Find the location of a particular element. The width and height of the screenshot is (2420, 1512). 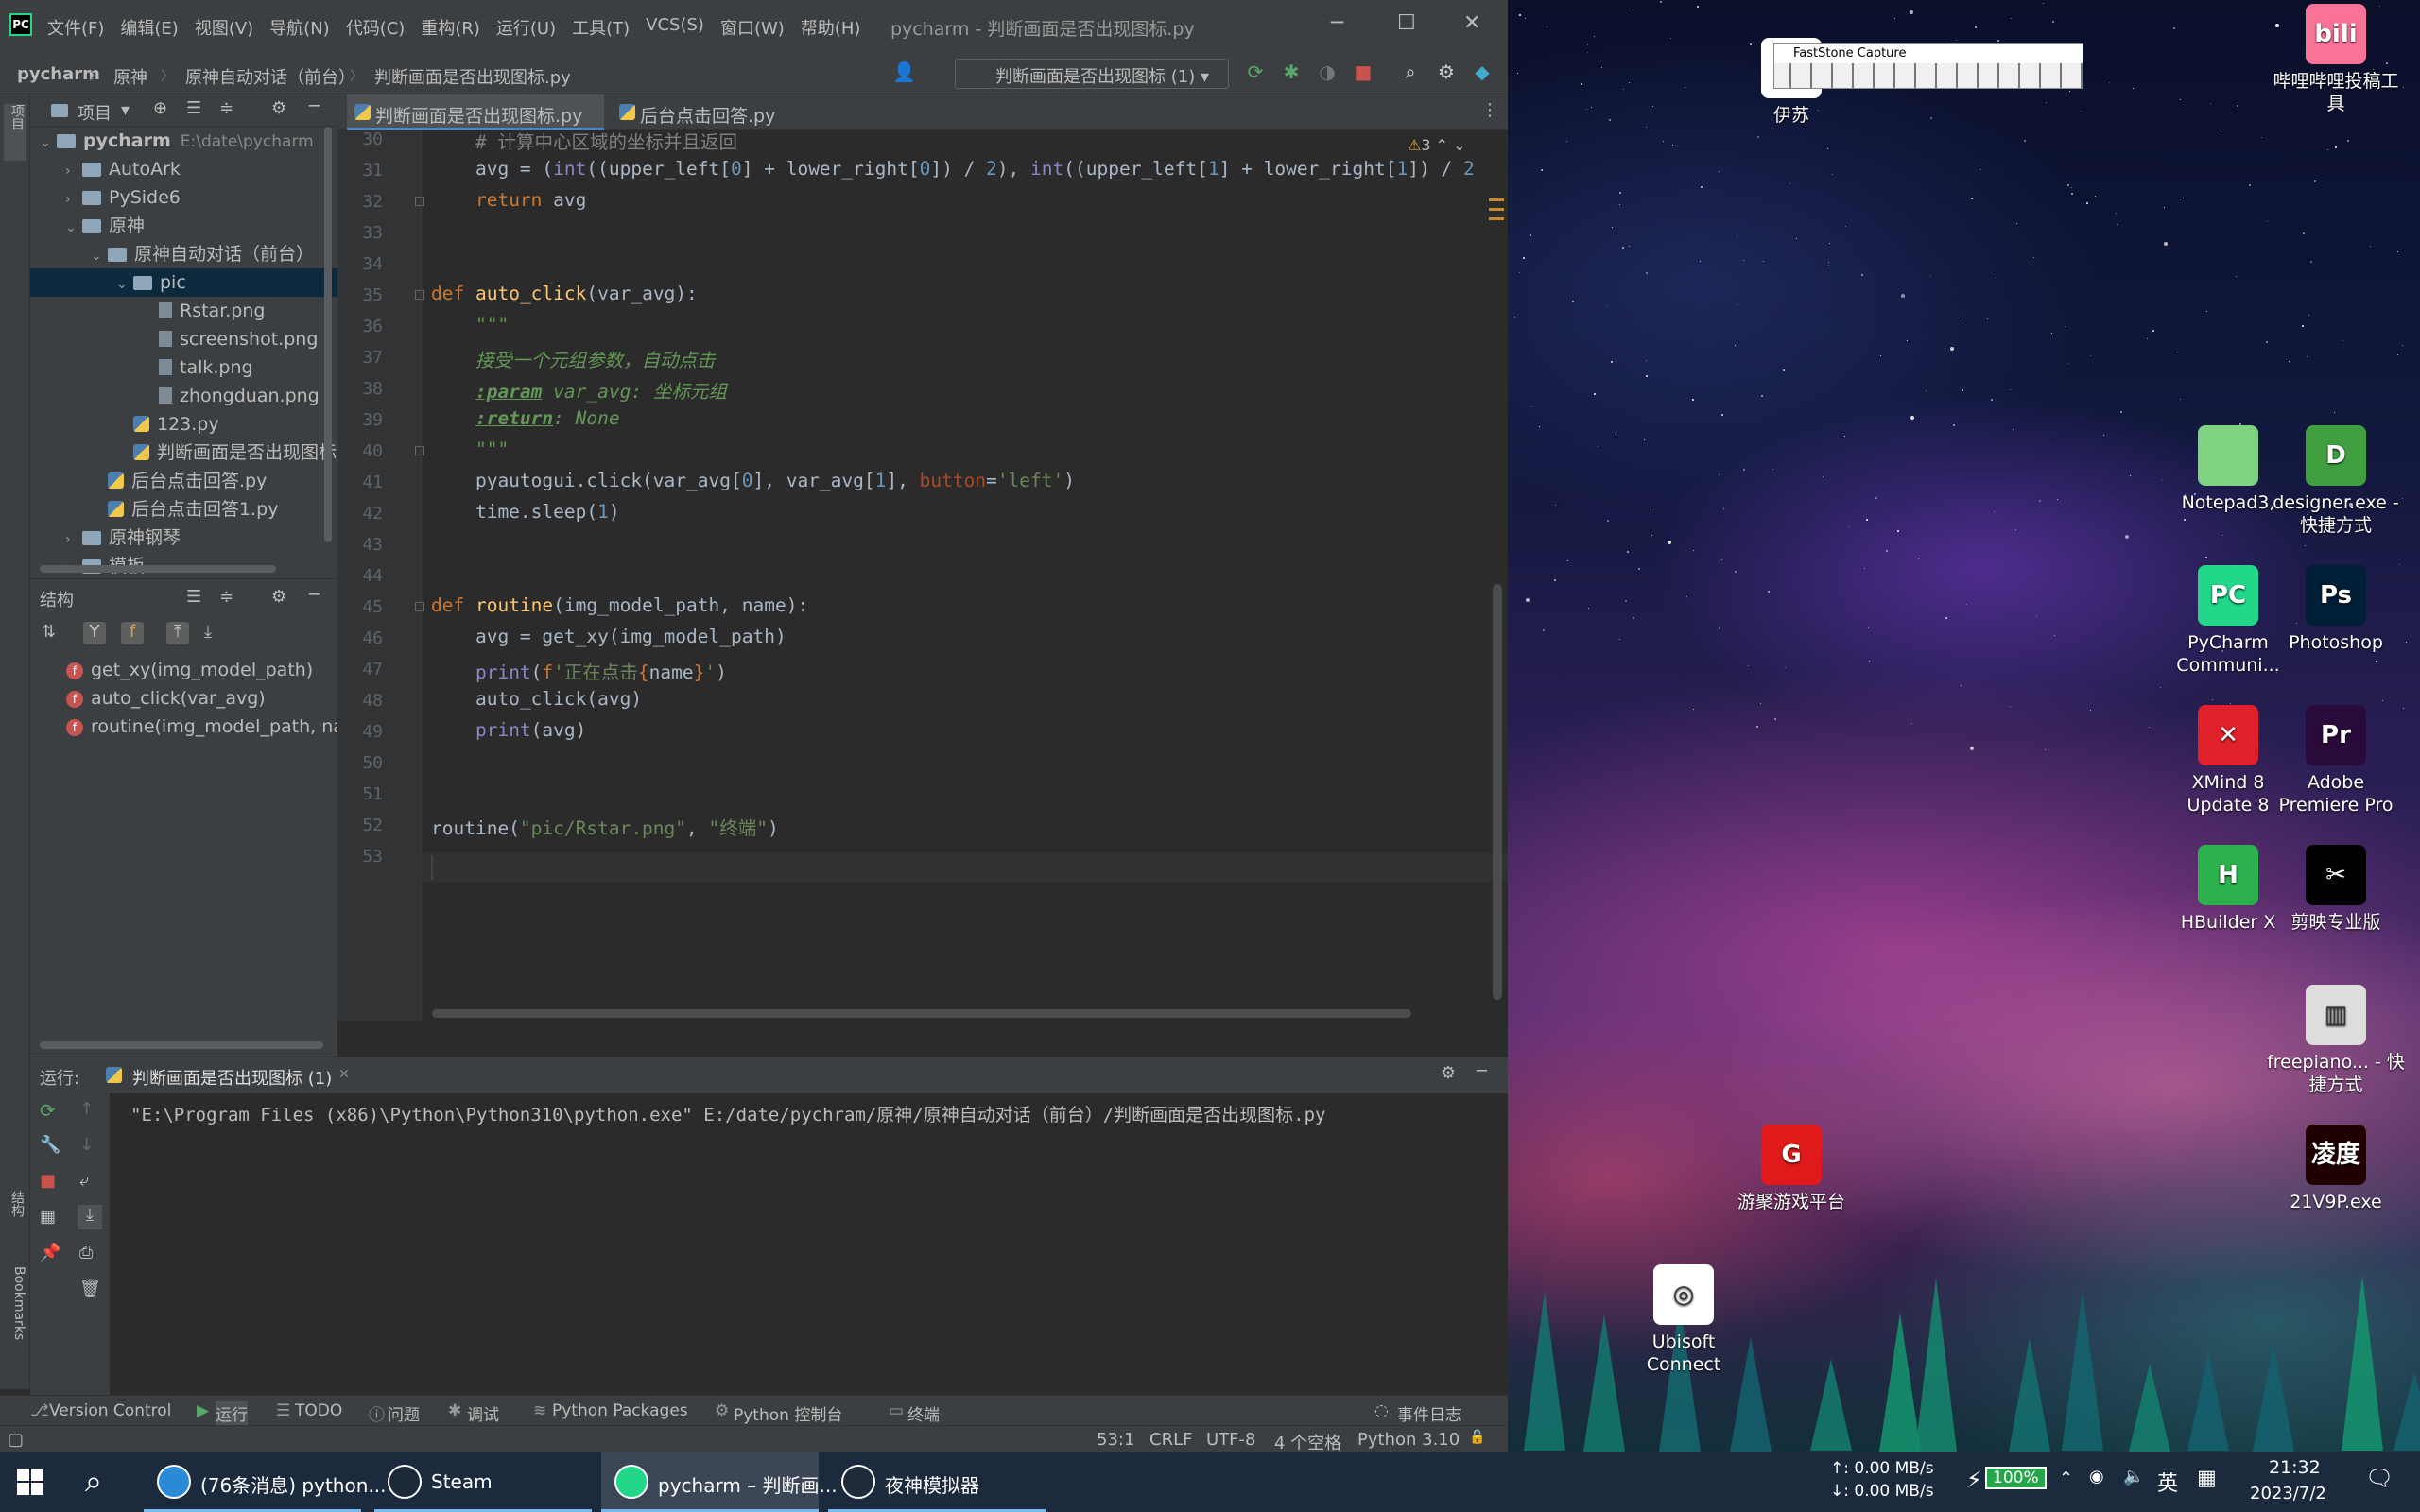

tree-item: ⌄ 原神 is located at coordinates (183, 226).